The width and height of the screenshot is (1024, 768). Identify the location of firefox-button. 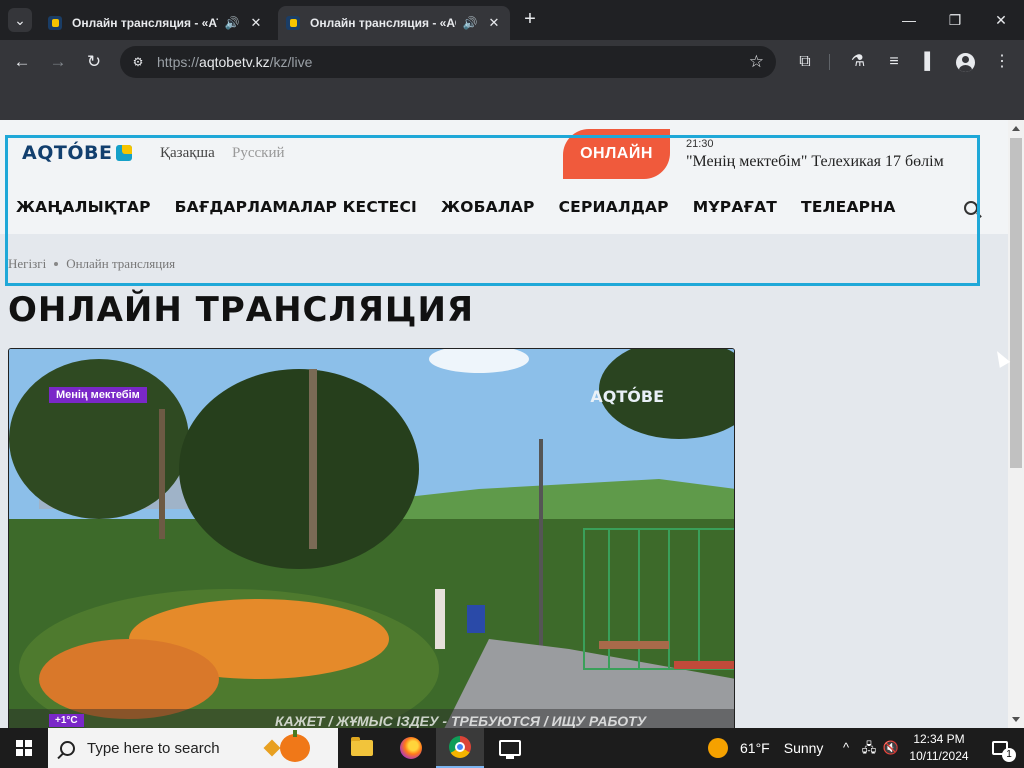
(411, 748).